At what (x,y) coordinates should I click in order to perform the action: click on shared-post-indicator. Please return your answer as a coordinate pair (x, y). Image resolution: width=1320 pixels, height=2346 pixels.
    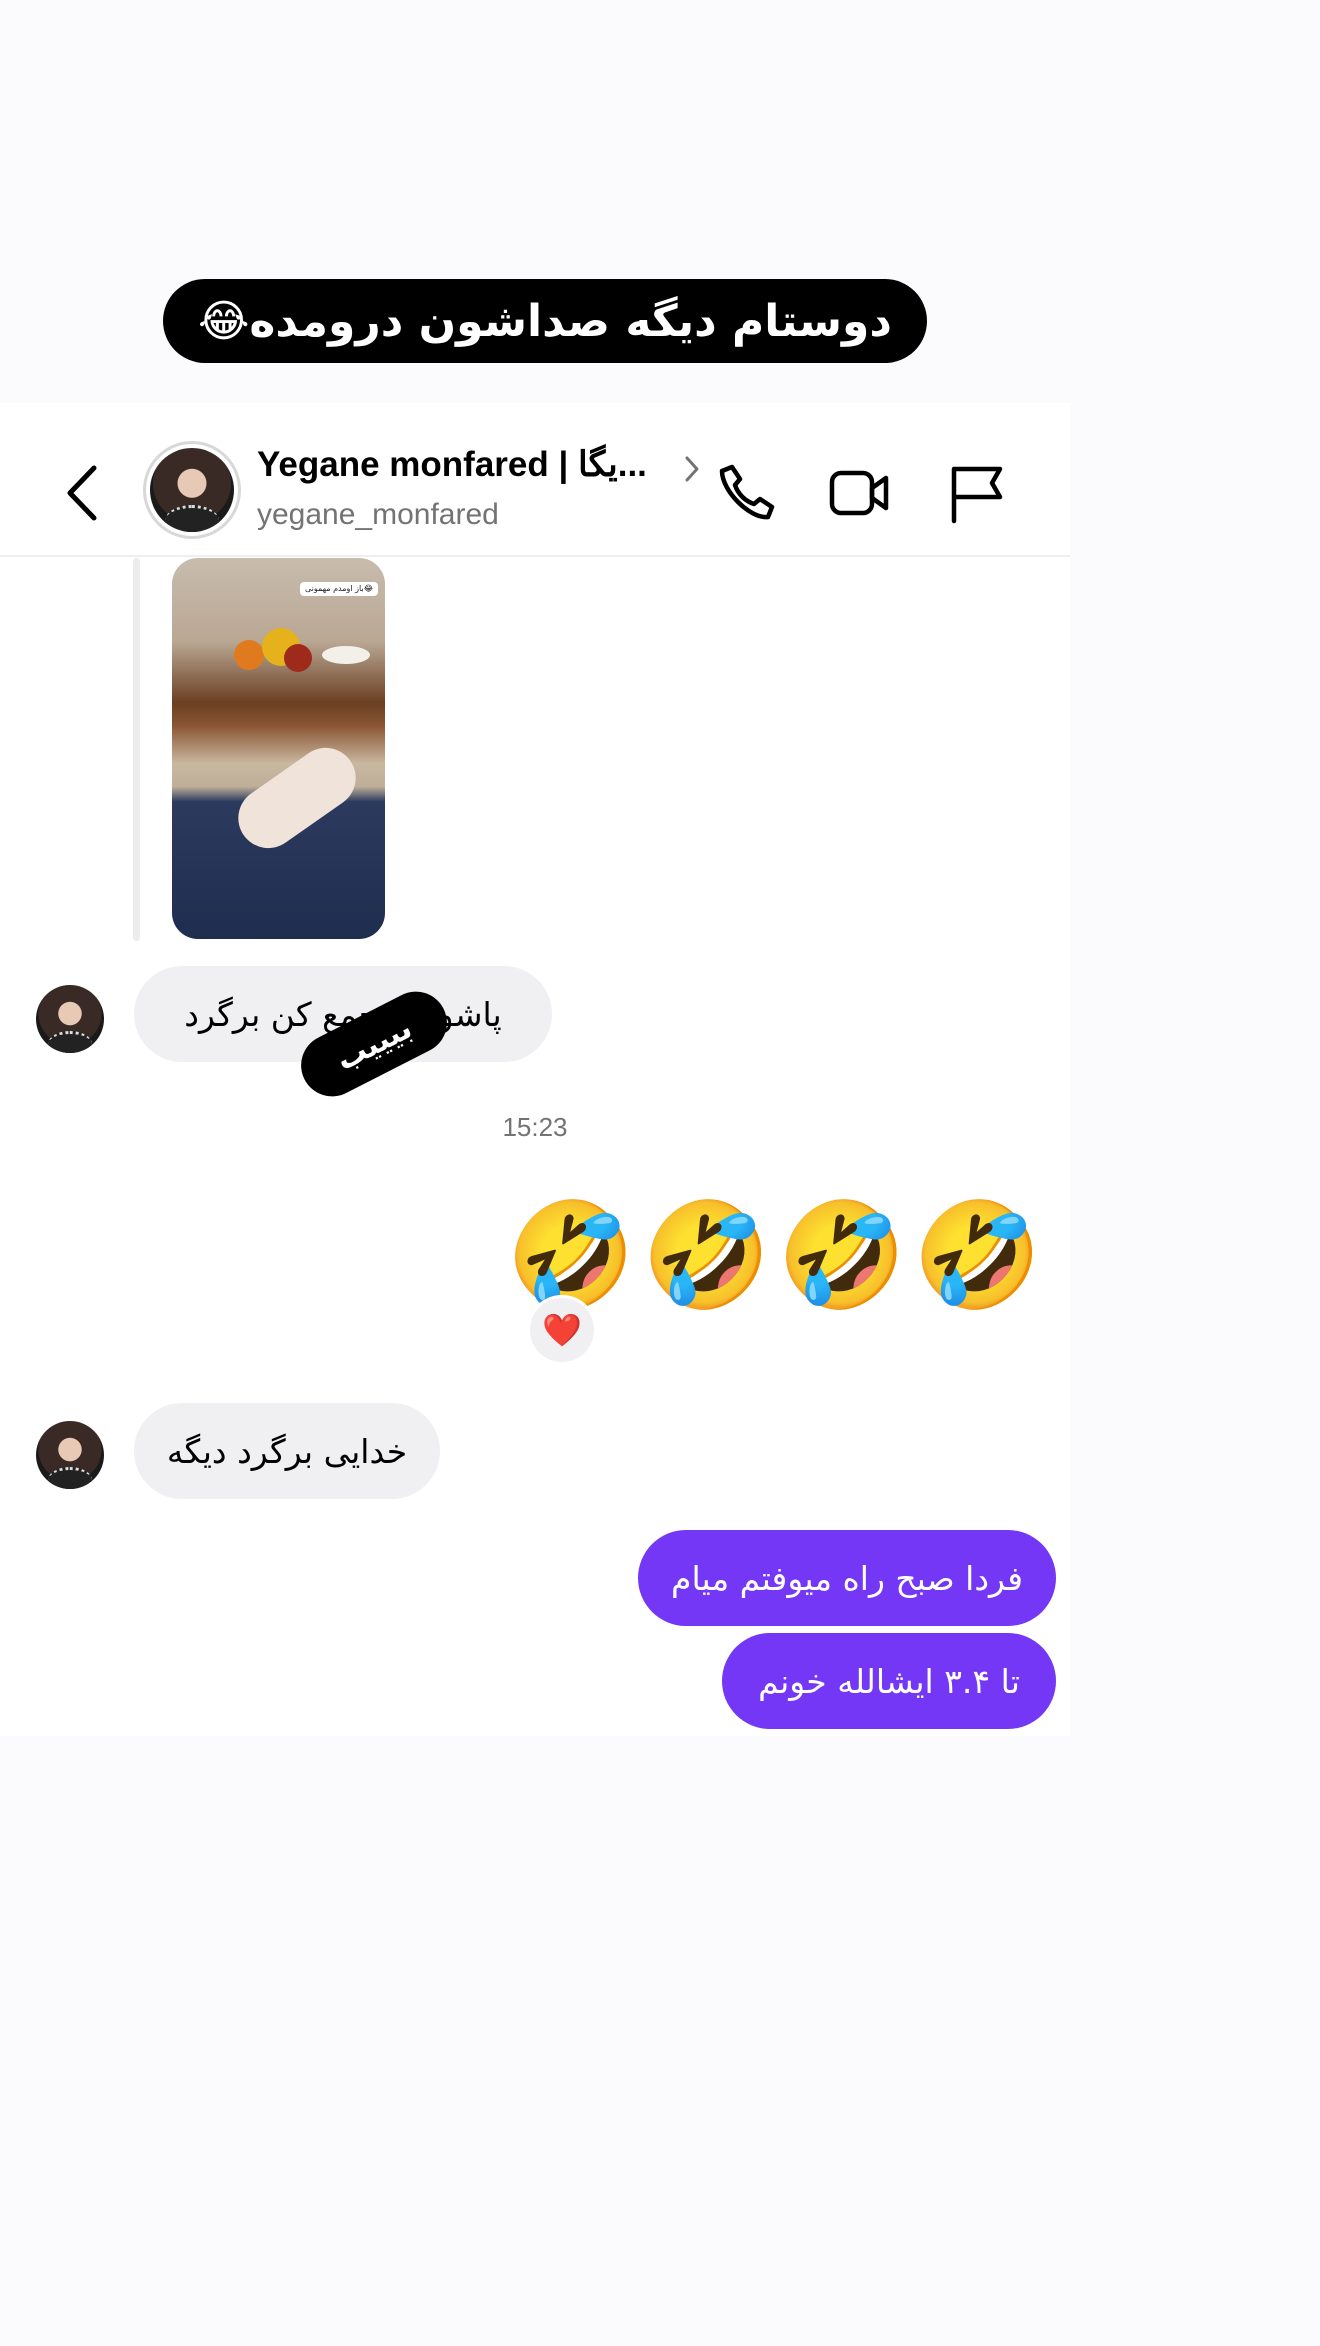
    Looking at the image, I should click on (136, 749).